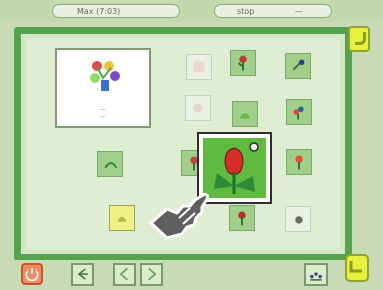 This screenshot has width=383, height=290. Describe the element at coordinates (246, 11) in the screenshot. I see `top-right-label: stop` at that location.